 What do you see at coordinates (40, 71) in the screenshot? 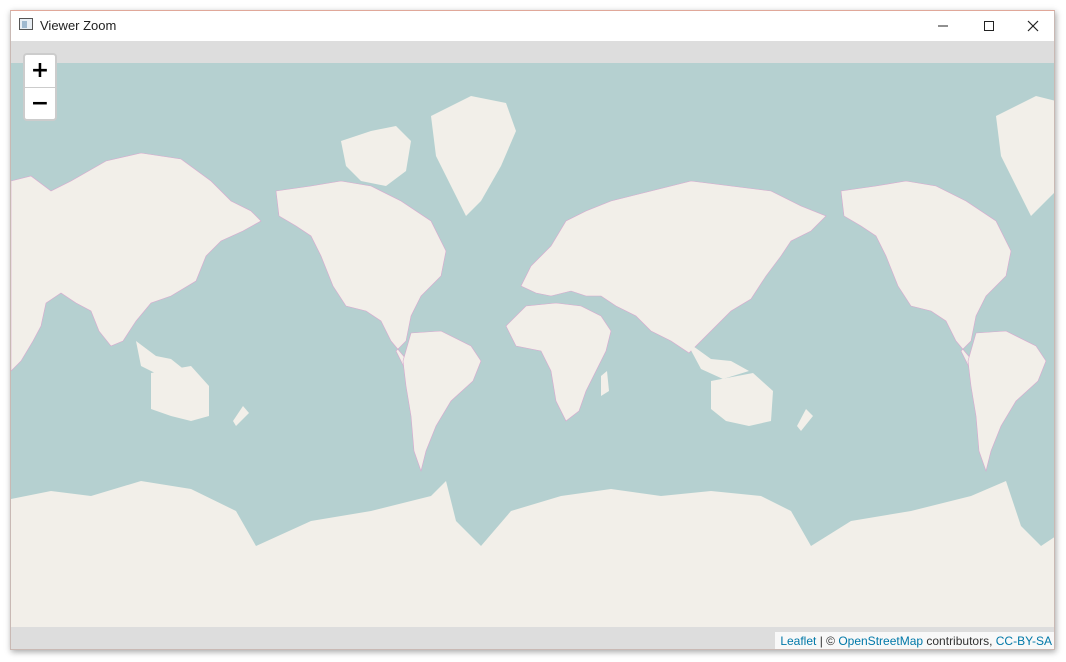
I see `zoom-in-button: +` at bounding box center [40, 71].